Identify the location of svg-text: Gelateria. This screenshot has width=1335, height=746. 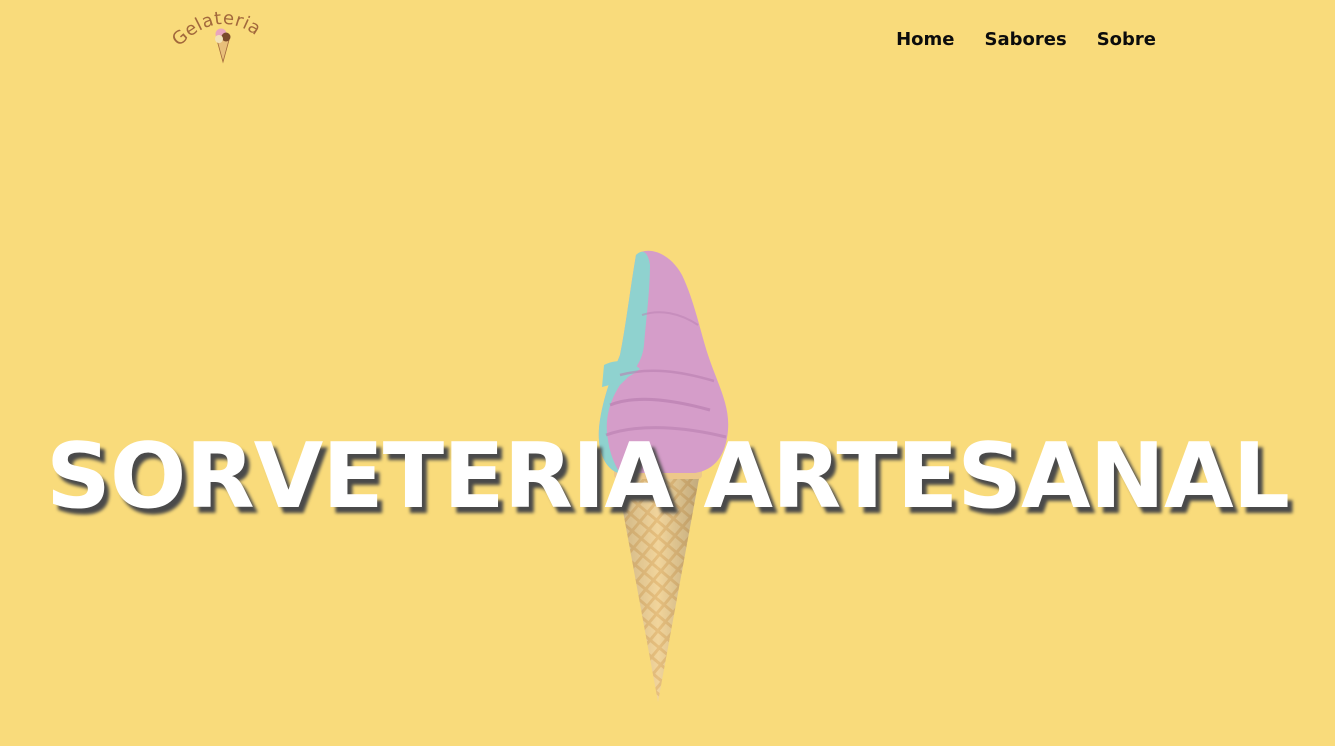
(217, 29).